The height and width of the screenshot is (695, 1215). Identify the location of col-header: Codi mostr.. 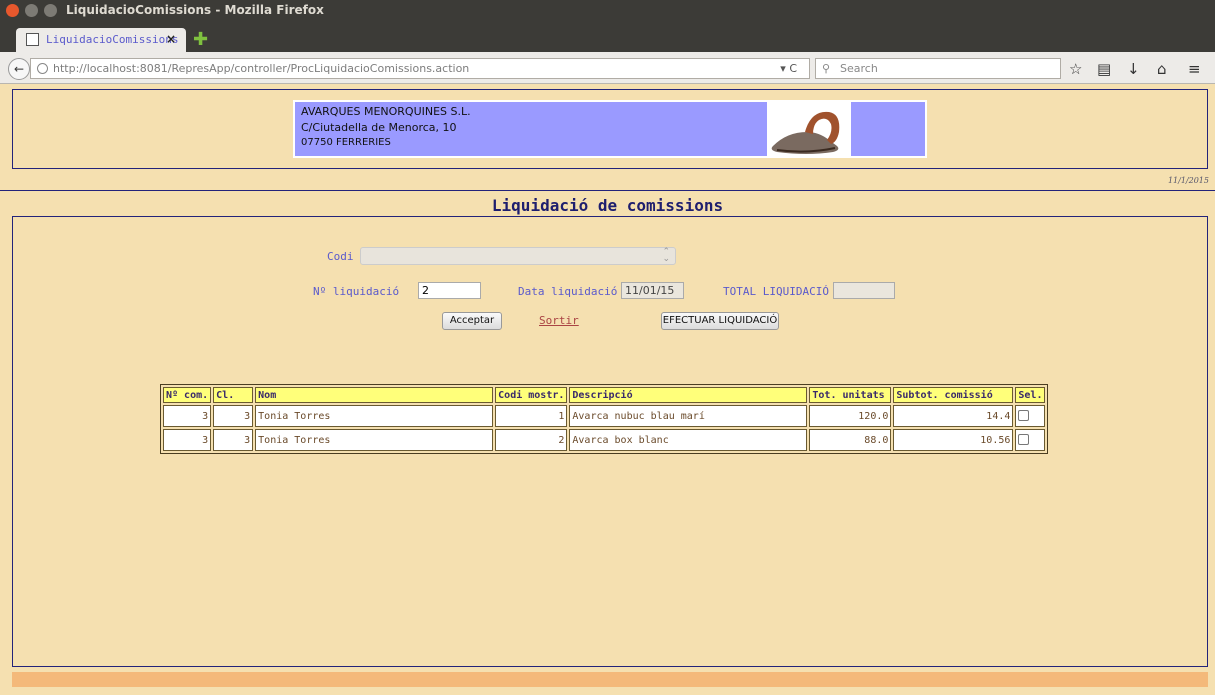
(531, 395).